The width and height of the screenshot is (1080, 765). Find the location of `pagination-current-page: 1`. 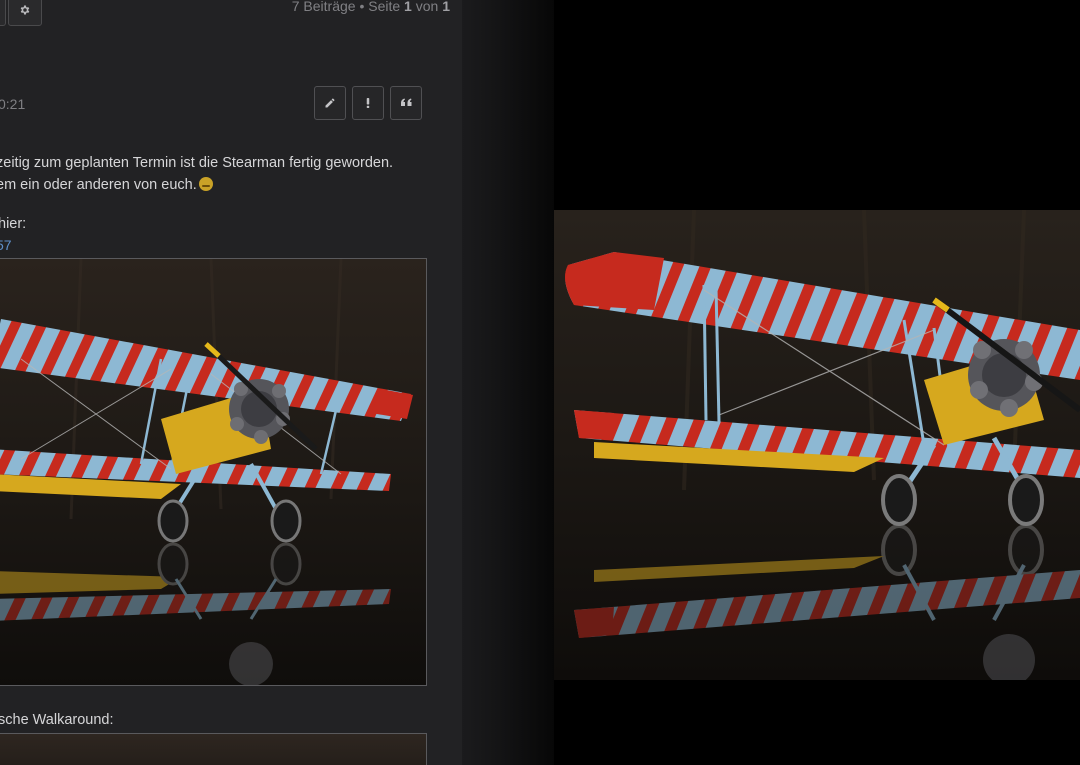

pagination-current-page: 1 is located at coordinates (408, 7).